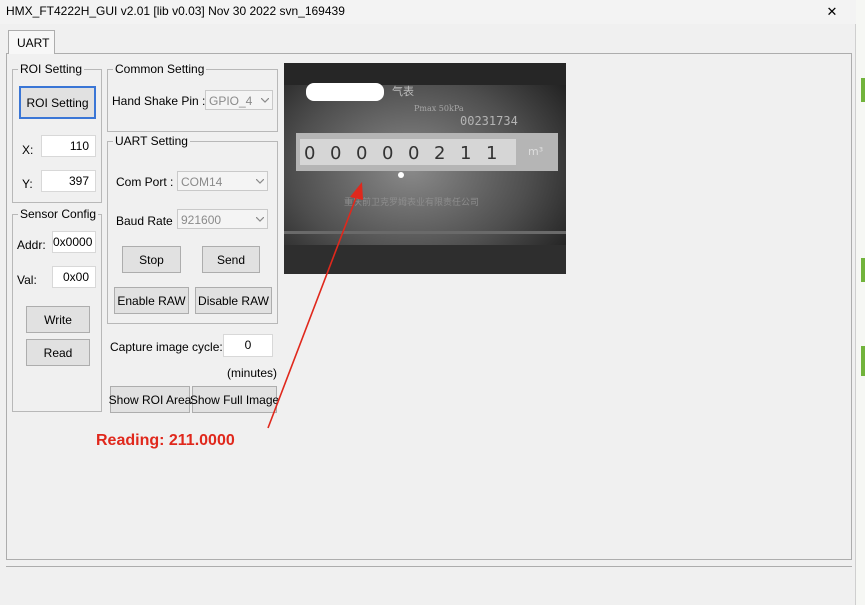 The width and height of the screenshot is (865, 605). What do you see at coordinates (74, 242) in the screenshot?
I see `addr-input: 0x0000` at bounding box center [74, 242].